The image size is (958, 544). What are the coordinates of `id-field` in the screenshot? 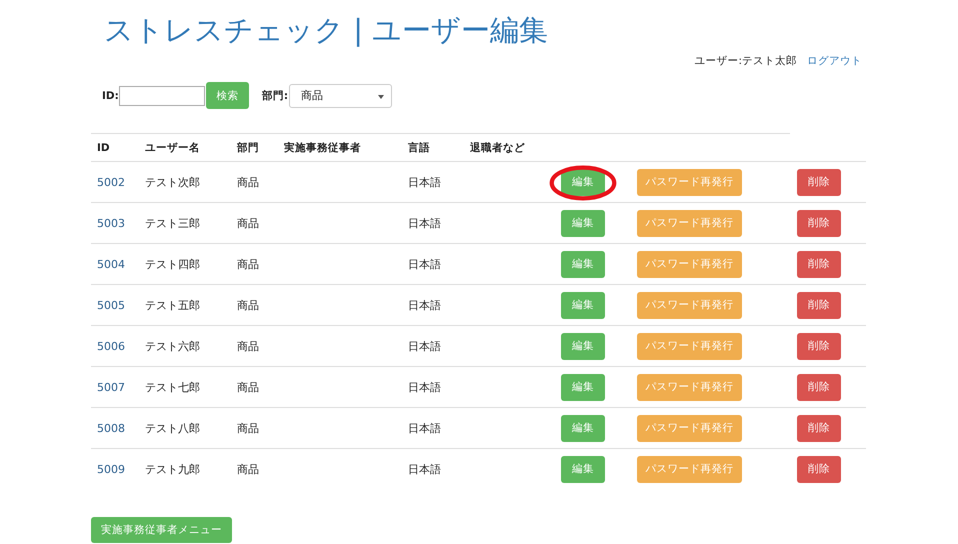 It's located at (161, 96).